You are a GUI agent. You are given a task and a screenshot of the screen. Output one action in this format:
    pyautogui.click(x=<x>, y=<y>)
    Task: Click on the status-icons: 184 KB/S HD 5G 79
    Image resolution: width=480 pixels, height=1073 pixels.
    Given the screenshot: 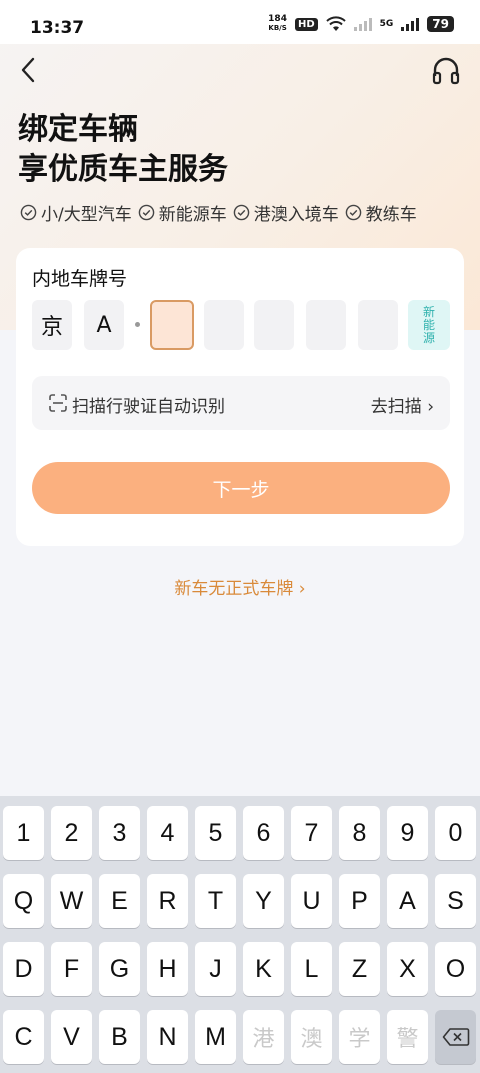 What is the action you would take?
    pyautogui.click(x=361, y=24)
    